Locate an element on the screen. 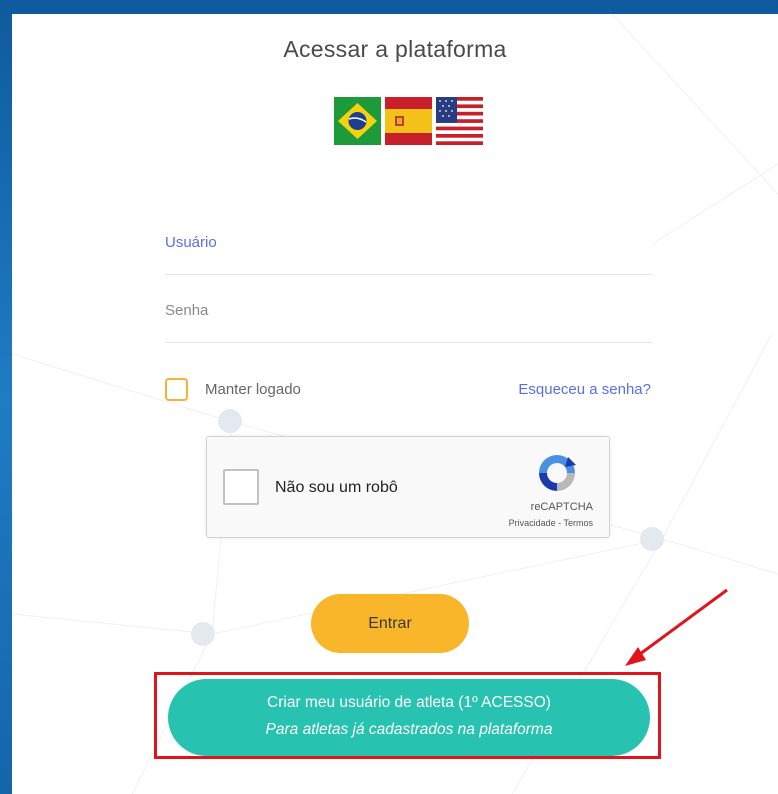 The image size is (778, 794). arrow-annotation is located at coordinates (676, 627).